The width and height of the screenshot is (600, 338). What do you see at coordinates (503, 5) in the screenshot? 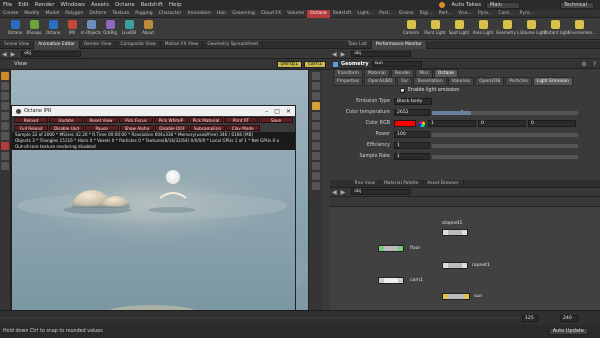
I see `takes-dropdown: Main` at bounding box center [503, 5].